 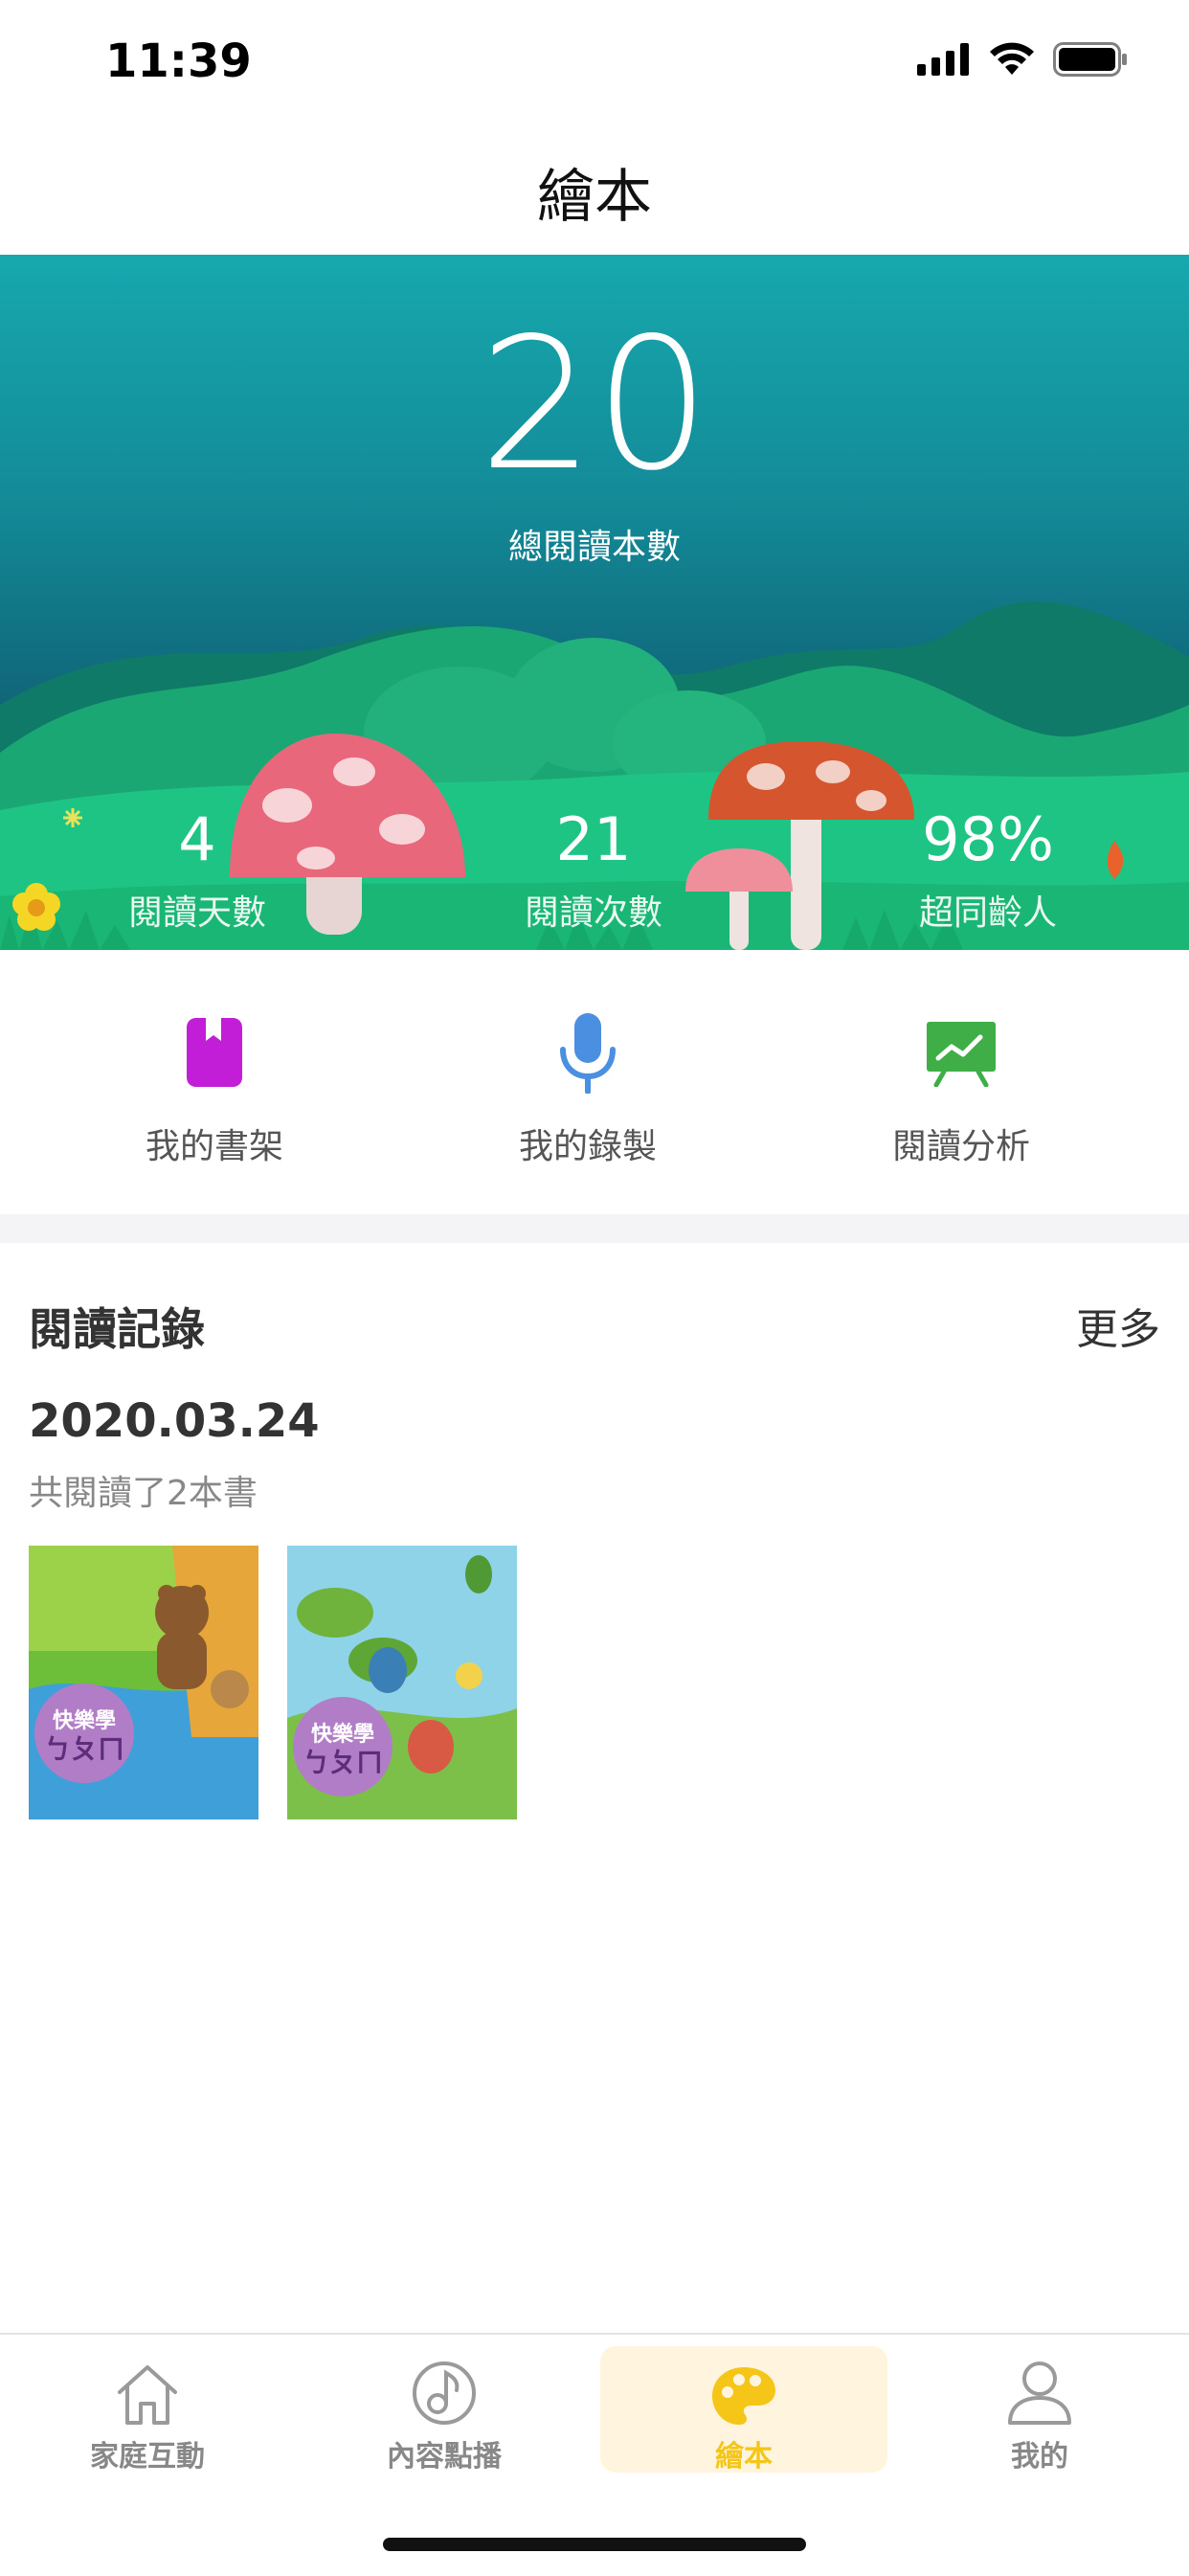 I want to click on stat-value: 98%, so click(x=988, y=839).